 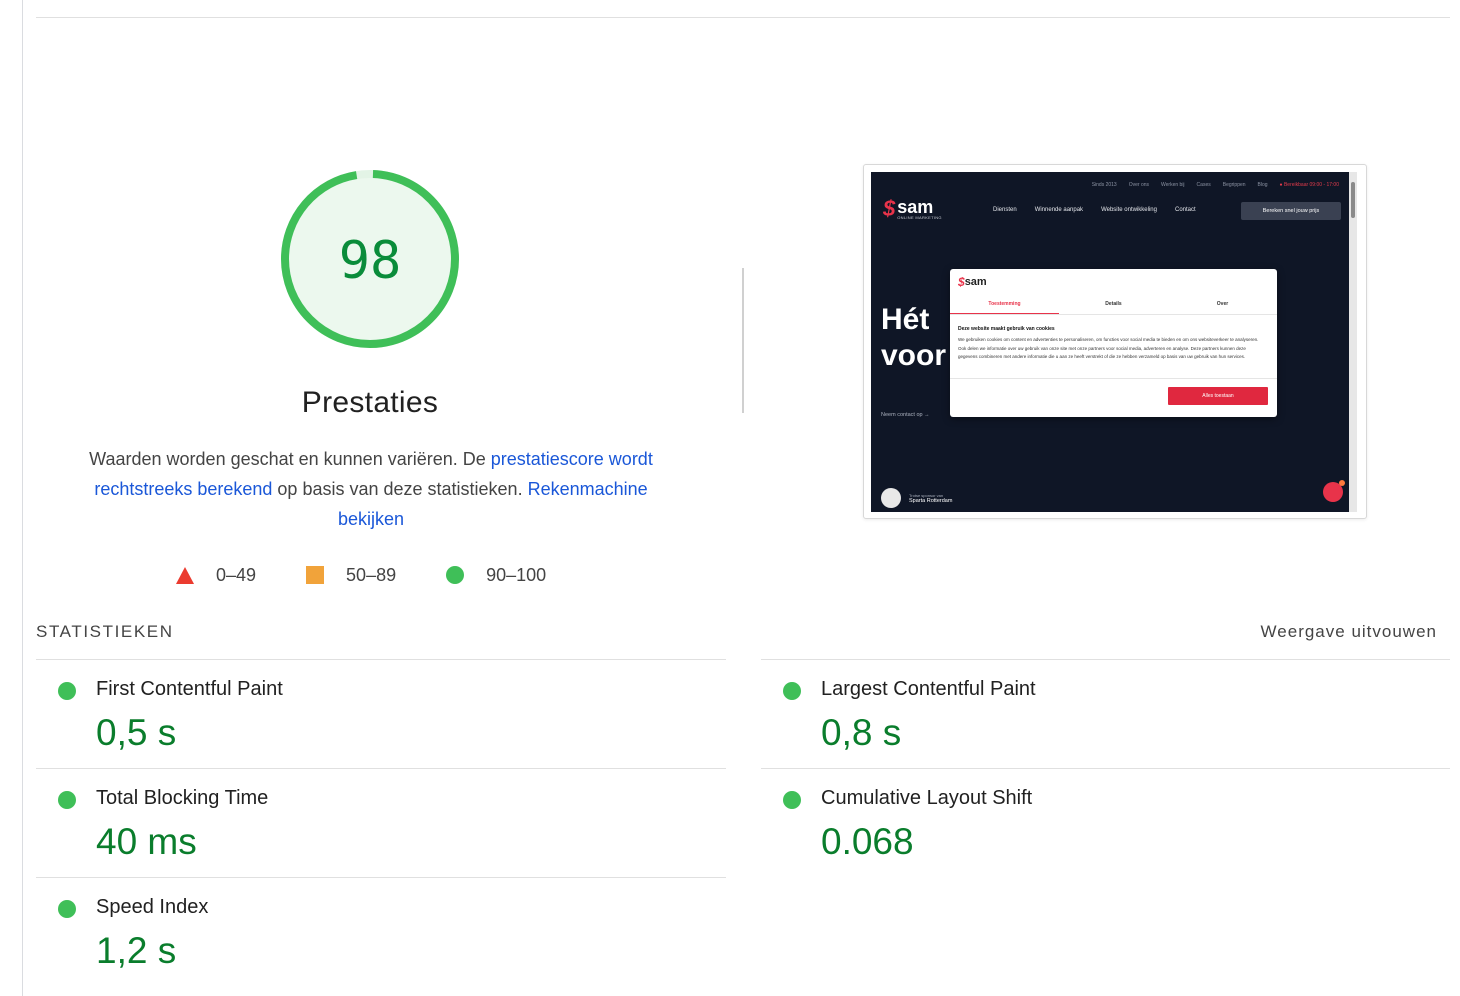 What do you see at coordinates (1113, 378) in the screenshot?
I see `thumb-modal-divider` at bounding box center [1113, 378].